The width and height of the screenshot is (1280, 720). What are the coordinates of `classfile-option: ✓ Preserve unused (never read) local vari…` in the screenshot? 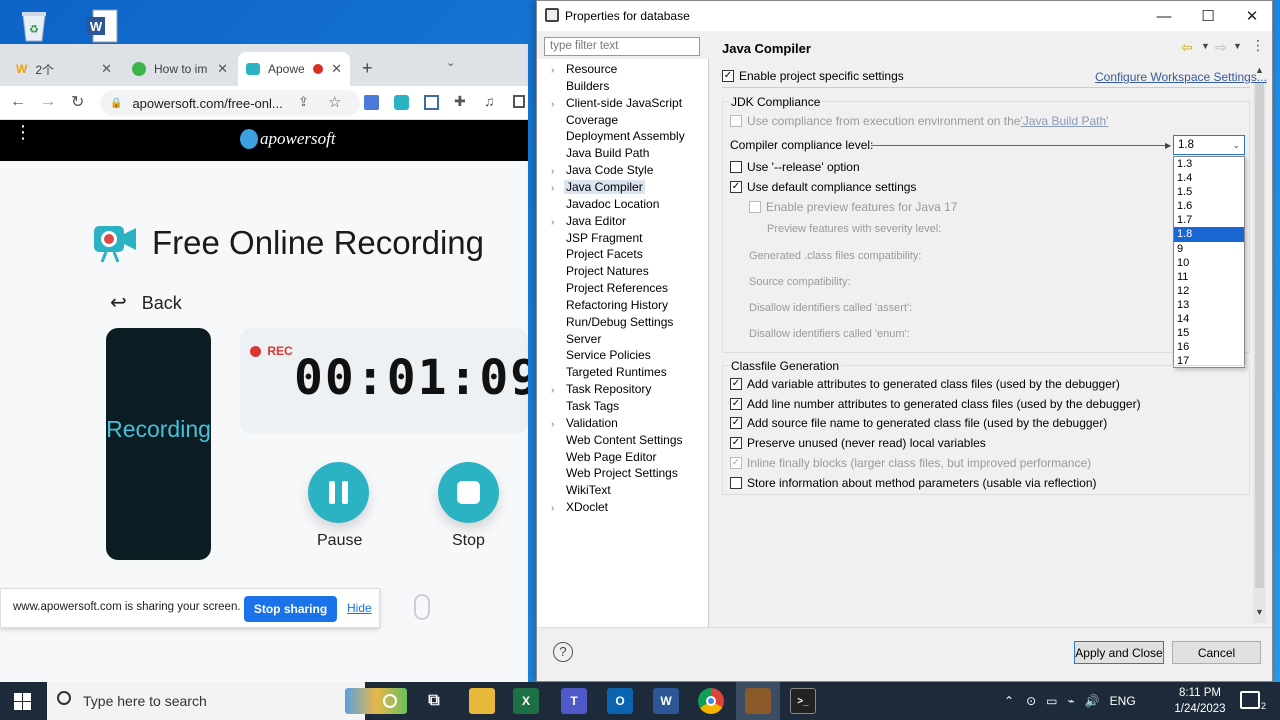 It's located at (858, 443).